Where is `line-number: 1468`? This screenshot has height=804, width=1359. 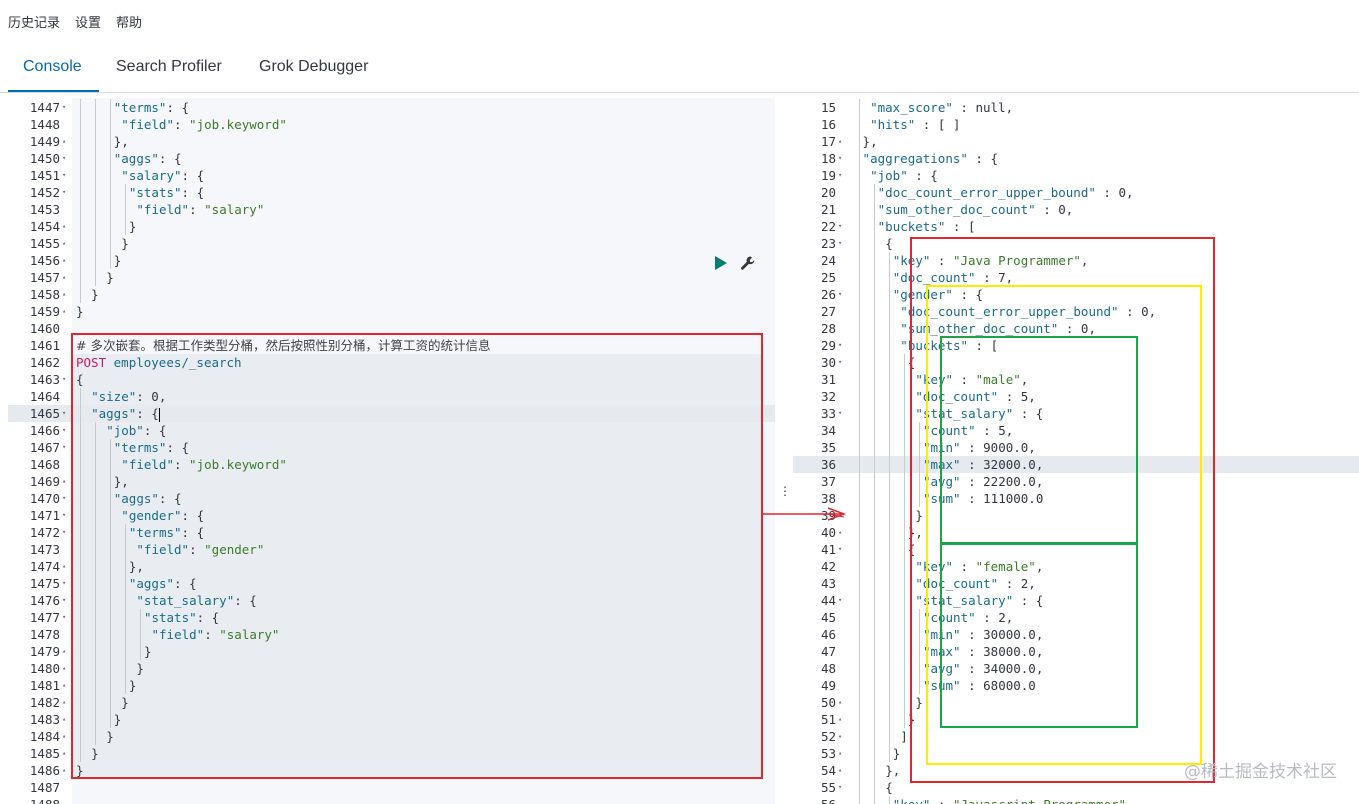
line-number: 1468 is located at coordinates (44, 464).